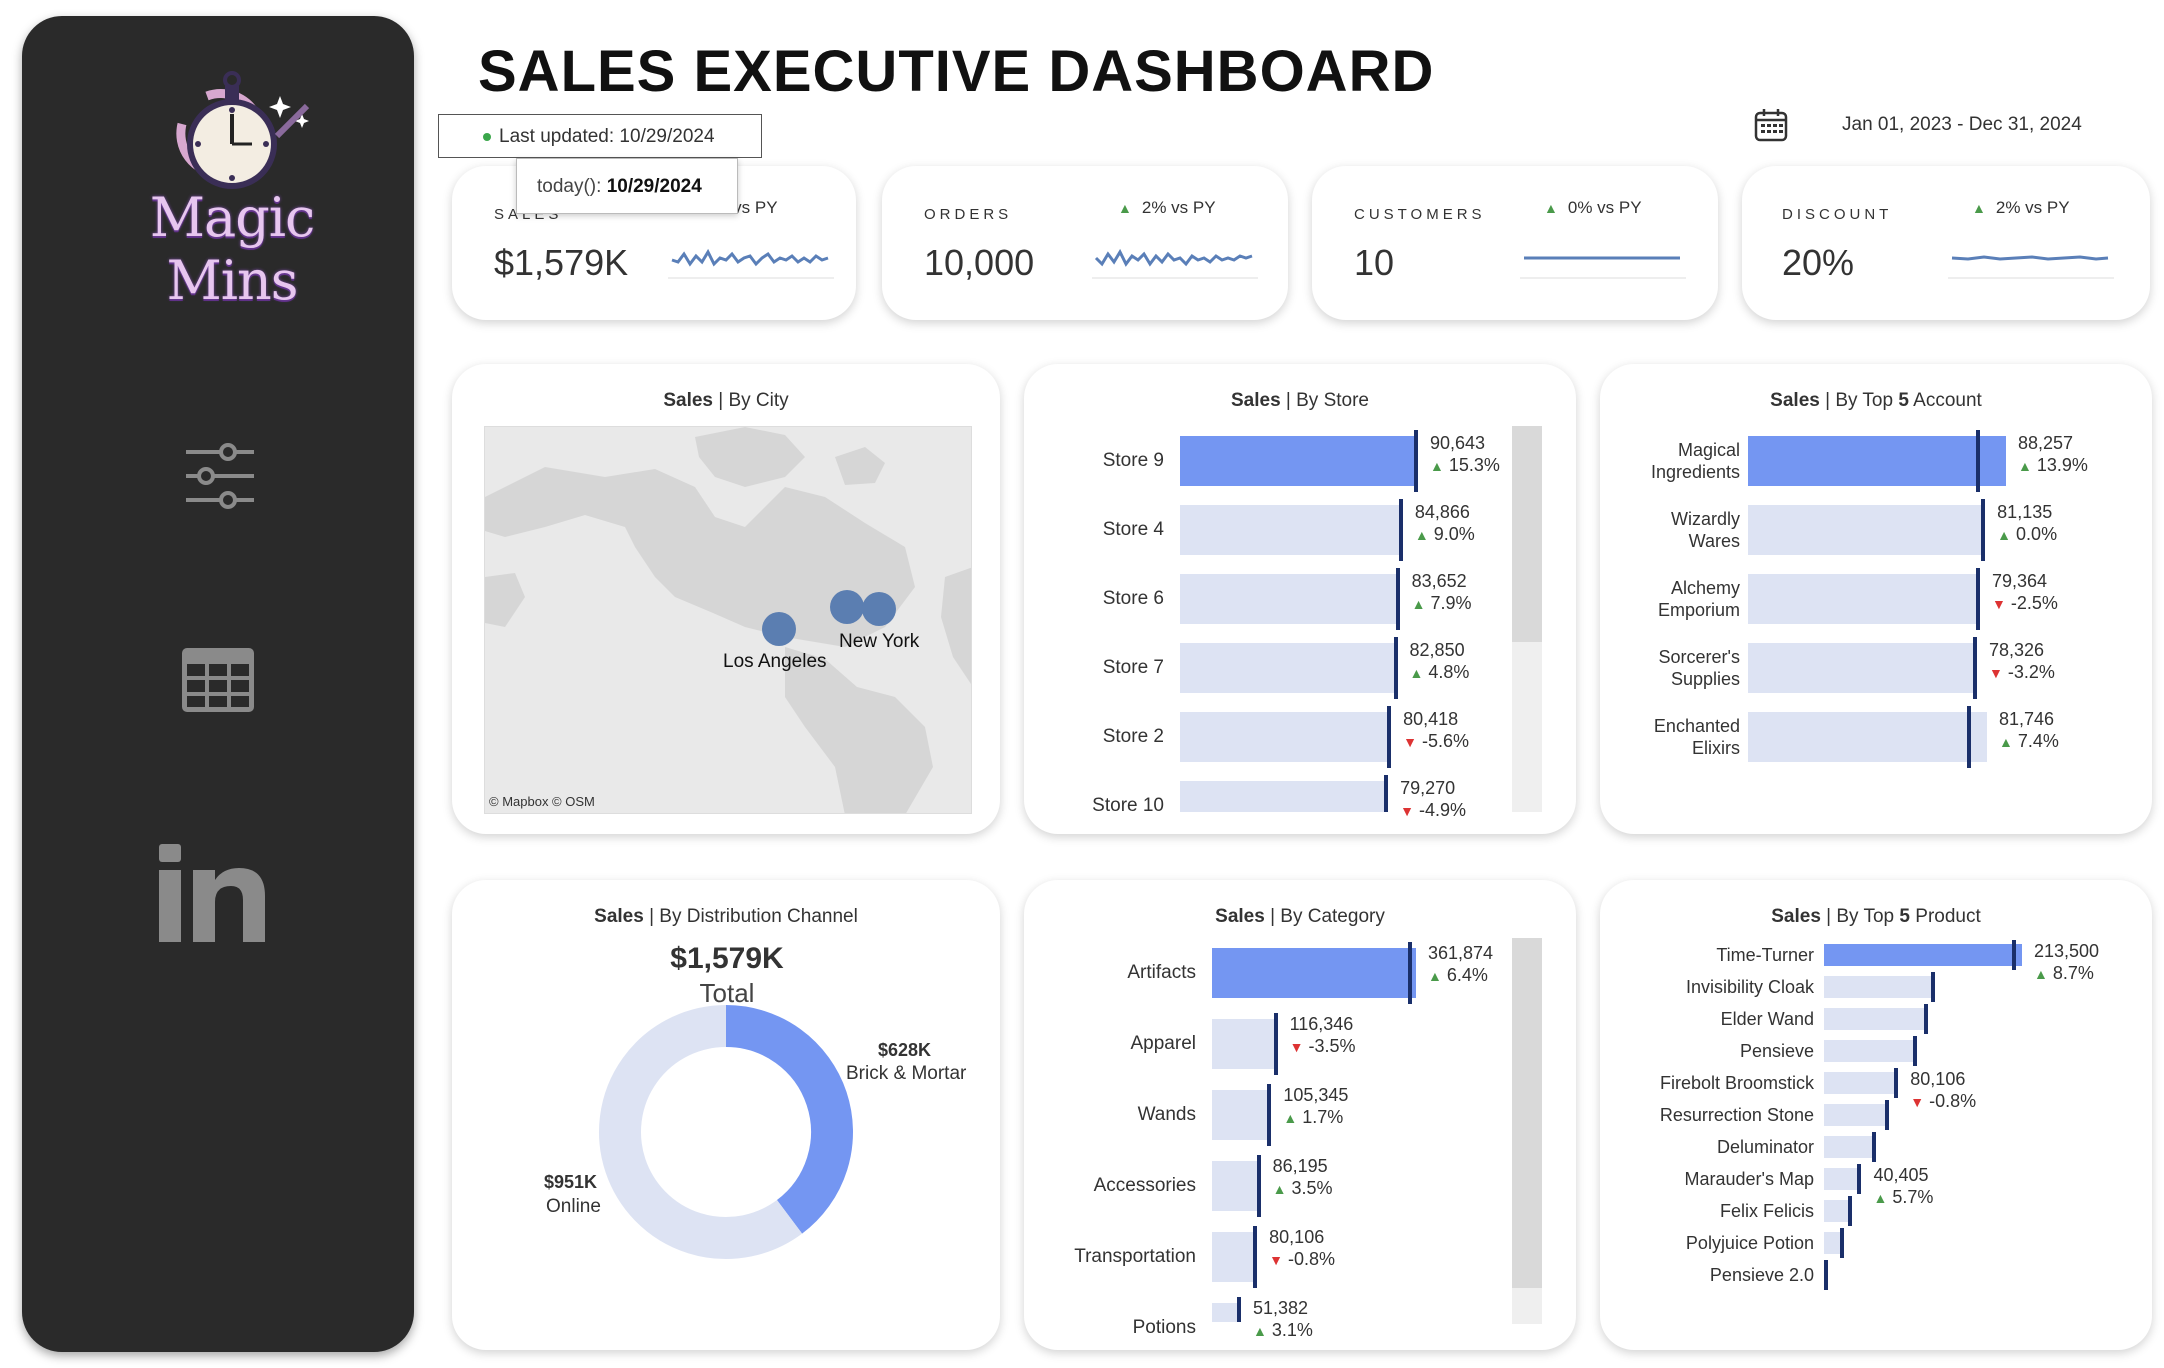 The width and height of the screenshot is (2164, 1368). I want to click on bar-value-label: 83,652 ▲ 7.9%, so click(1442, 592).